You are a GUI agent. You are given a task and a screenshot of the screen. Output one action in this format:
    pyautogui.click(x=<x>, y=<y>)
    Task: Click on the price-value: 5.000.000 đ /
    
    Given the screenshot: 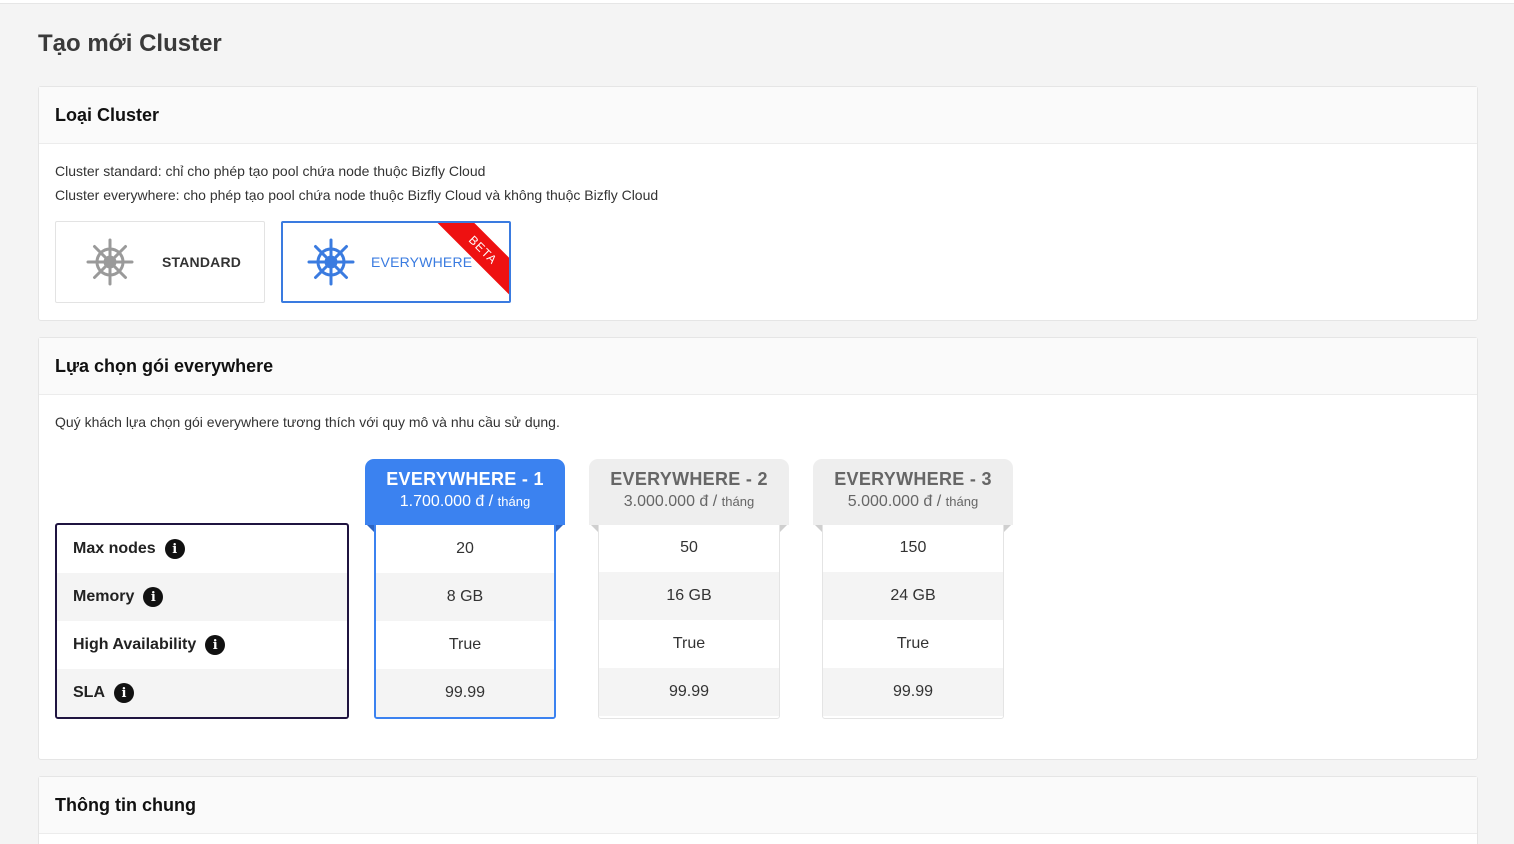 What is the action you would take?
    pyautogui.click(x=894, y=501)
    